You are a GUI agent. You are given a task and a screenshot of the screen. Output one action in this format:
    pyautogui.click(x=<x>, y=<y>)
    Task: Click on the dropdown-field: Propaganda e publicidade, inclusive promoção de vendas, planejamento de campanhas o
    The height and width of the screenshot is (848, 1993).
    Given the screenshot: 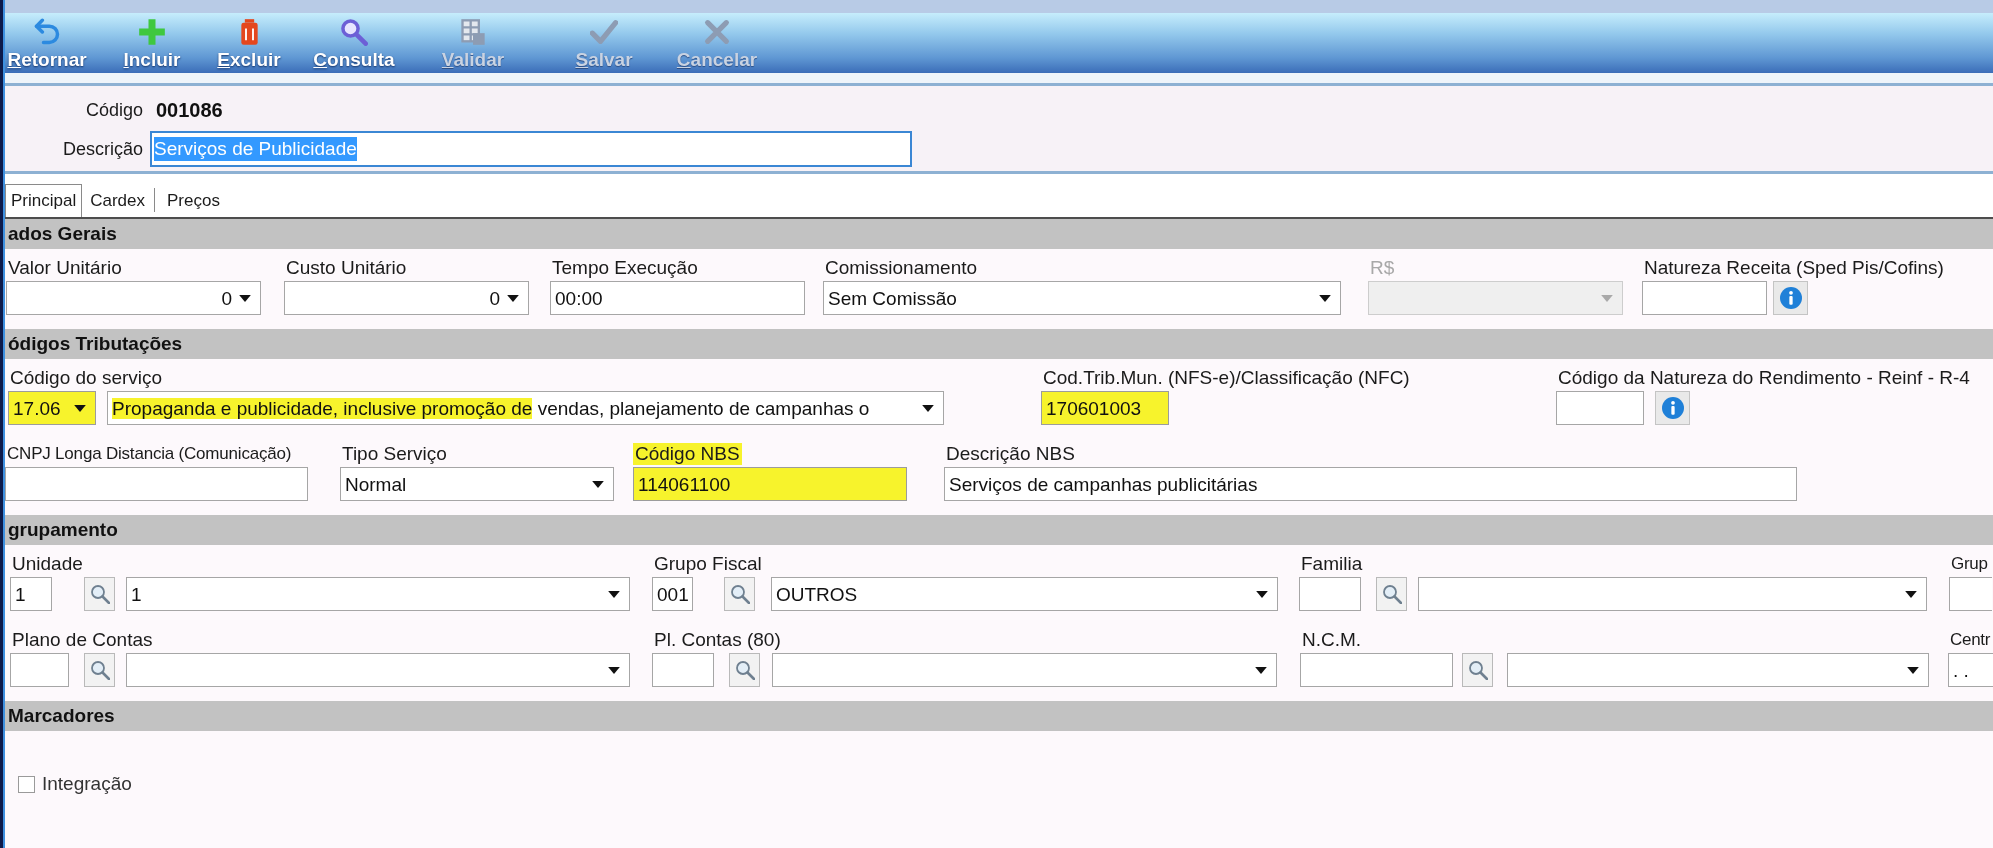 What is the action you would take?
    pyautogui.click(x=525, y=408)
    